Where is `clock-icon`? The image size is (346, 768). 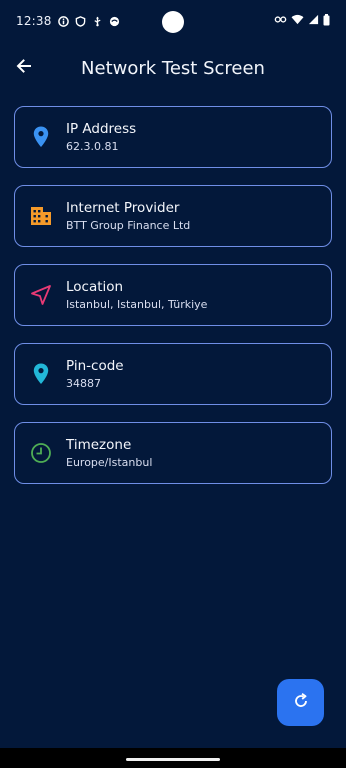
clock-icon is located at coordinates (41, 453).